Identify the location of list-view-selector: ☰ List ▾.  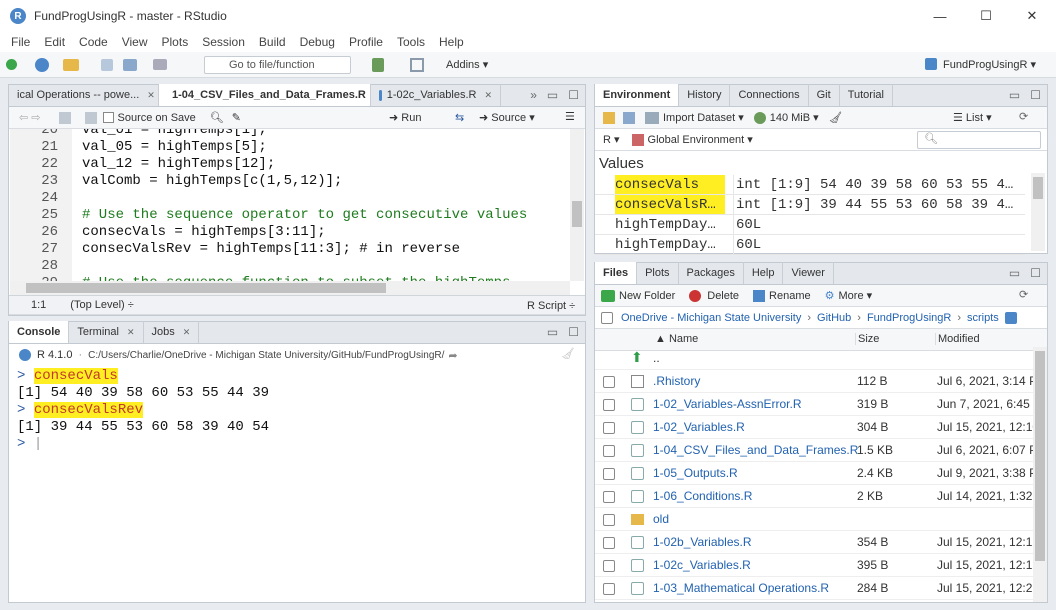
(972, 117).